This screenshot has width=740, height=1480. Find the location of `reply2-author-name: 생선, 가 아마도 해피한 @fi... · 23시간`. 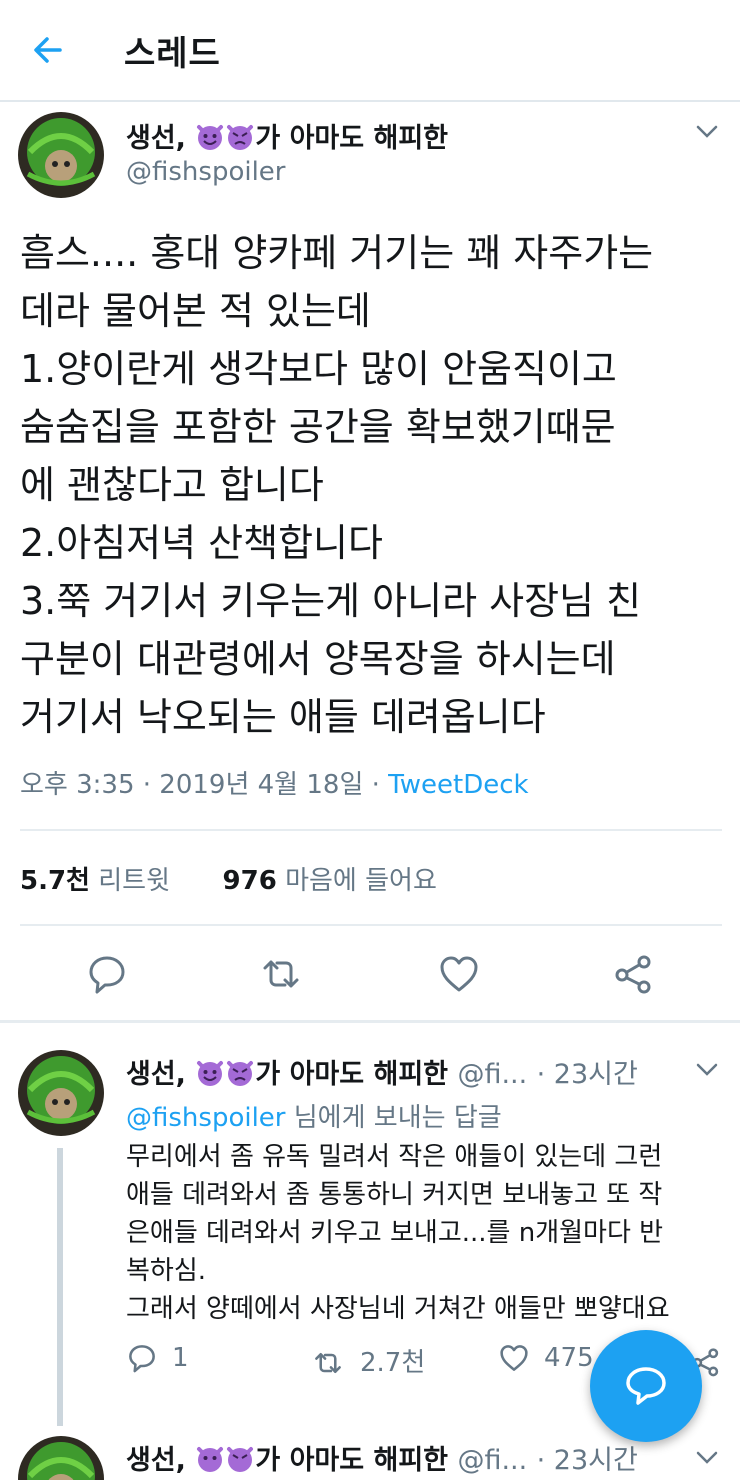

reply2-author-name: 생선, 가 아마도 해피한 @fi... · 23시간 is located at coordinates (382, 1457).